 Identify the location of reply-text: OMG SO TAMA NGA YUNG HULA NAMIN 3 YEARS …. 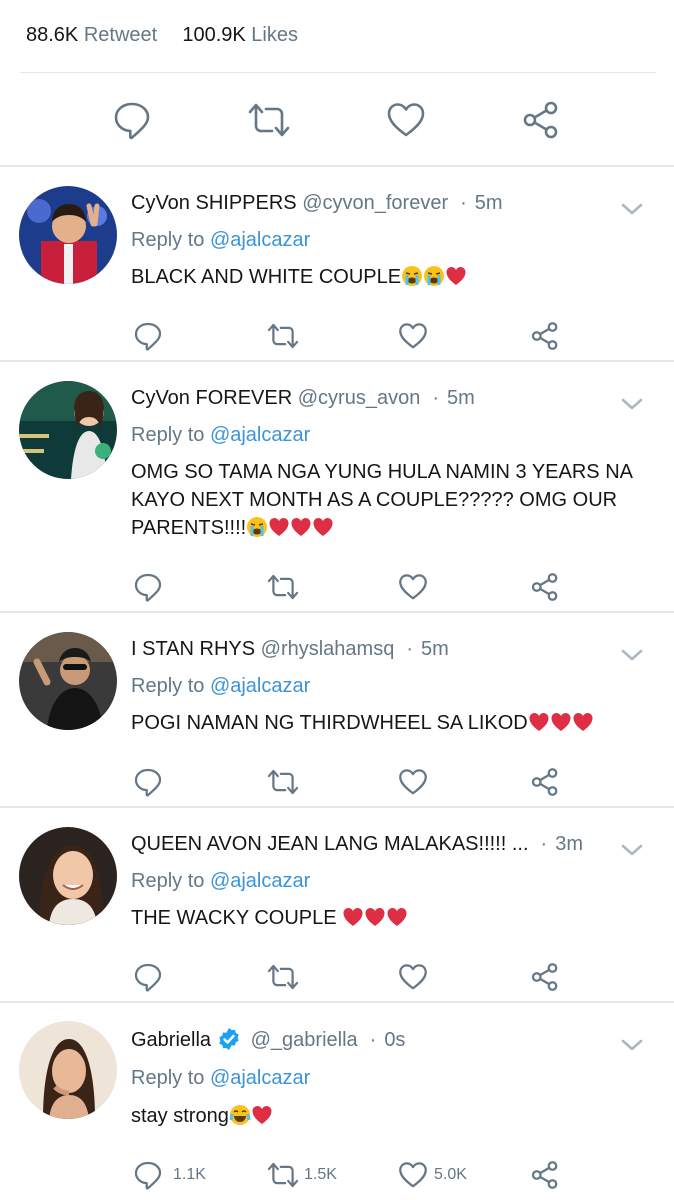
(381, 500).